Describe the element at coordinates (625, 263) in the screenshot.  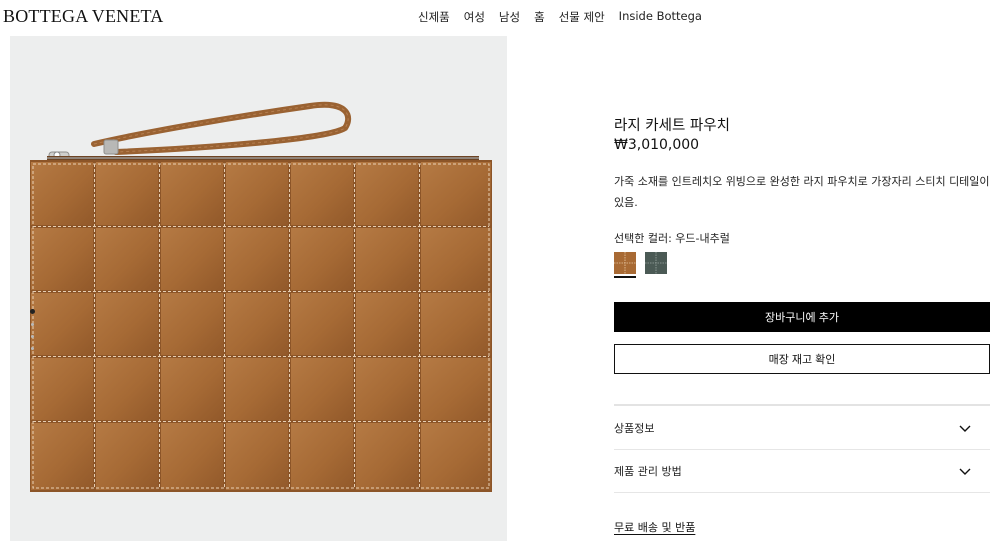
I see `color-swatch-wood-natural` at that location.